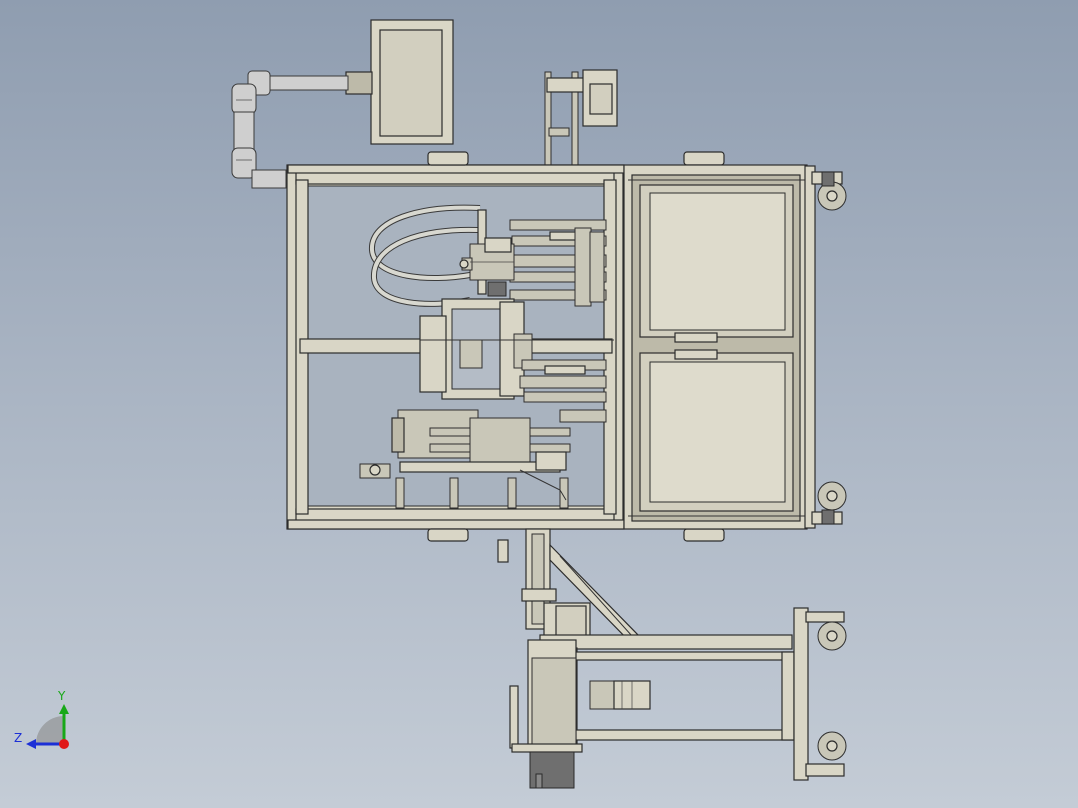  Describe the element at coordinates (18, 738) in the screenshot. I see `z-axis-label: Z` at that location.